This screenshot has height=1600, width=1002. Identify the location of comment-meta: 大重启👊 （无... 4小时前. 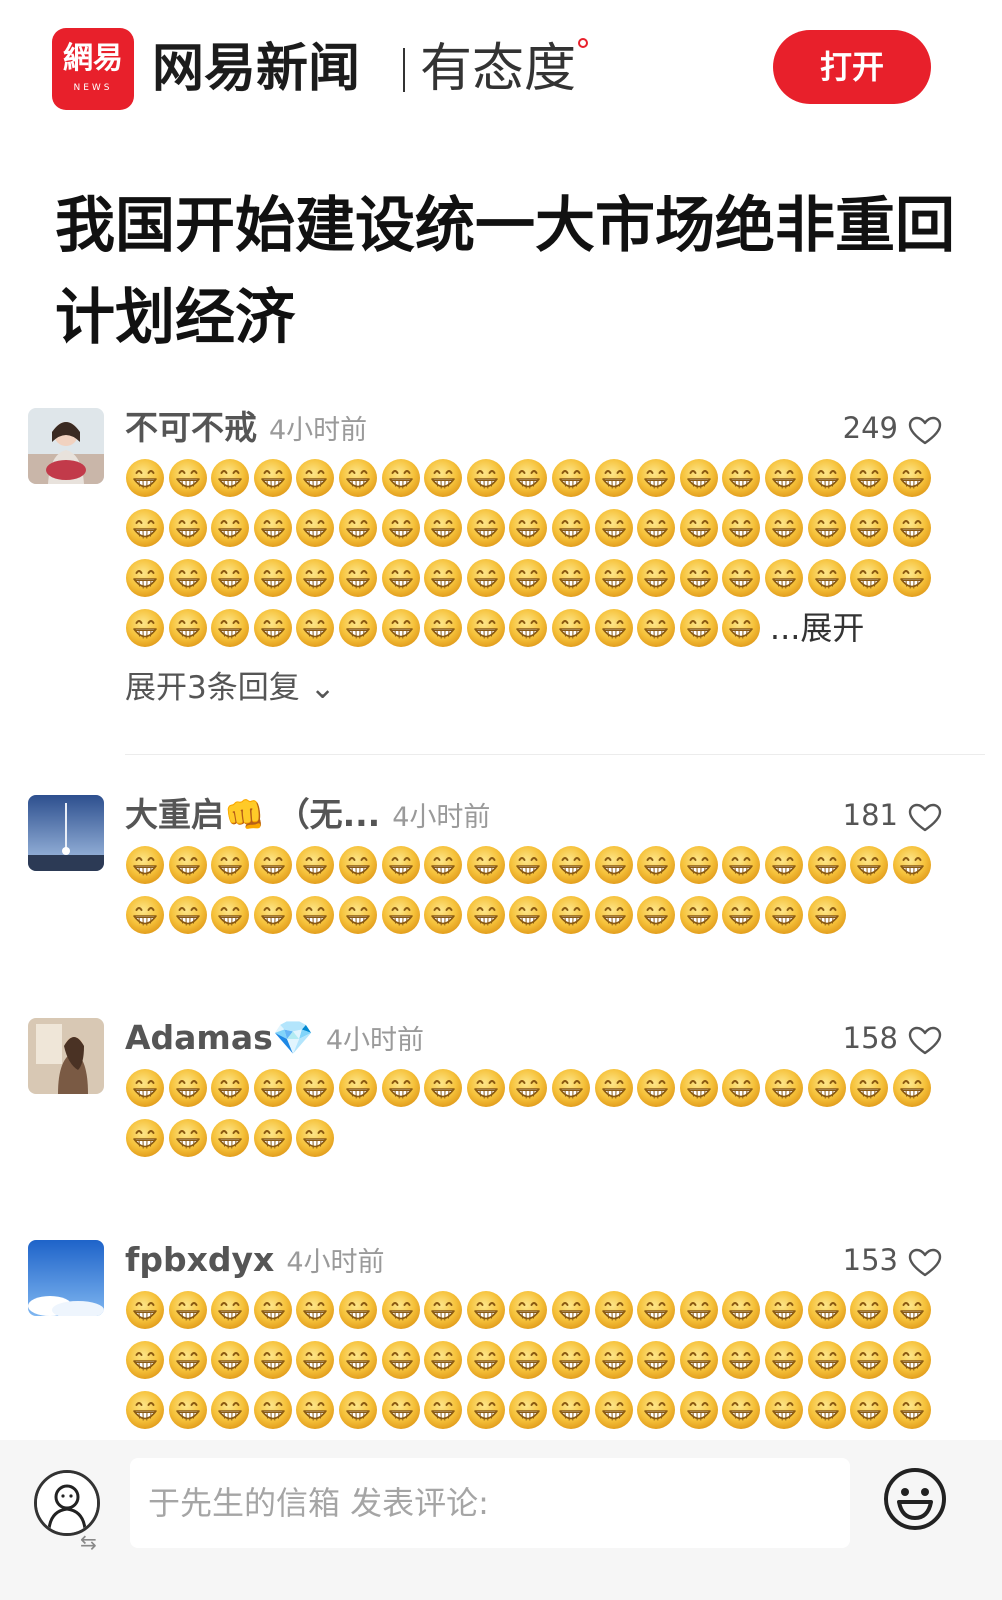
(307, 815).